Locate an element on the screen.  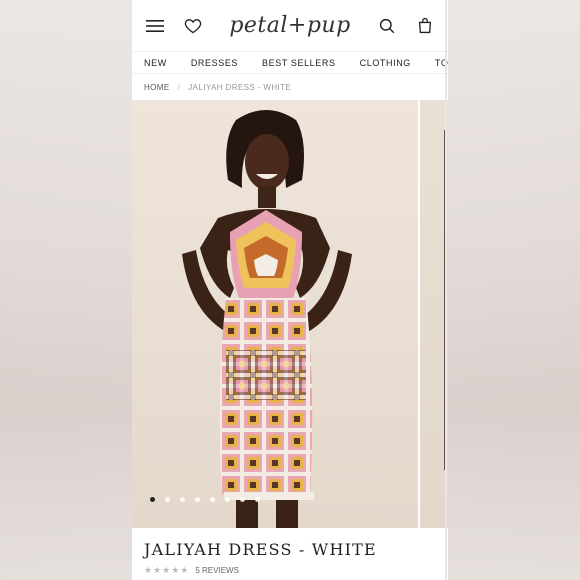
nav-item-new: NEW is located at coordinates (155, 63).